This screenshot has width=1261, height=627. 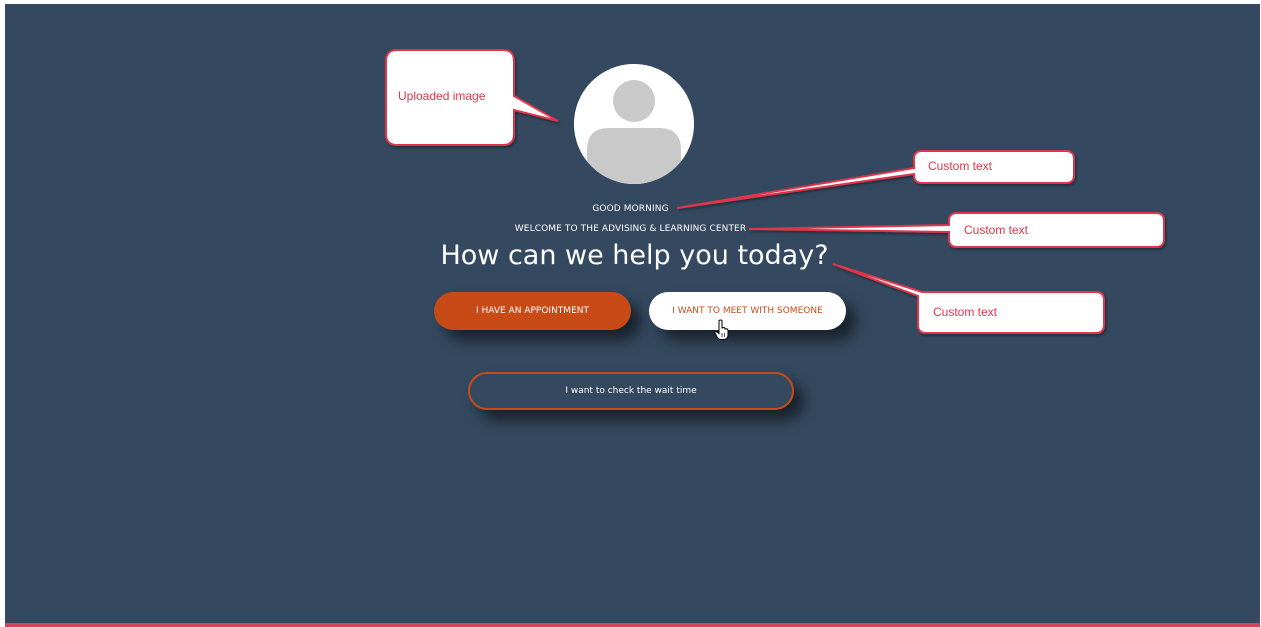 What do you see at coordinates (960, 166) in the screenshot?
I see `custom-text-callout-label-1: Custom text` at bounding box center [960, 166].